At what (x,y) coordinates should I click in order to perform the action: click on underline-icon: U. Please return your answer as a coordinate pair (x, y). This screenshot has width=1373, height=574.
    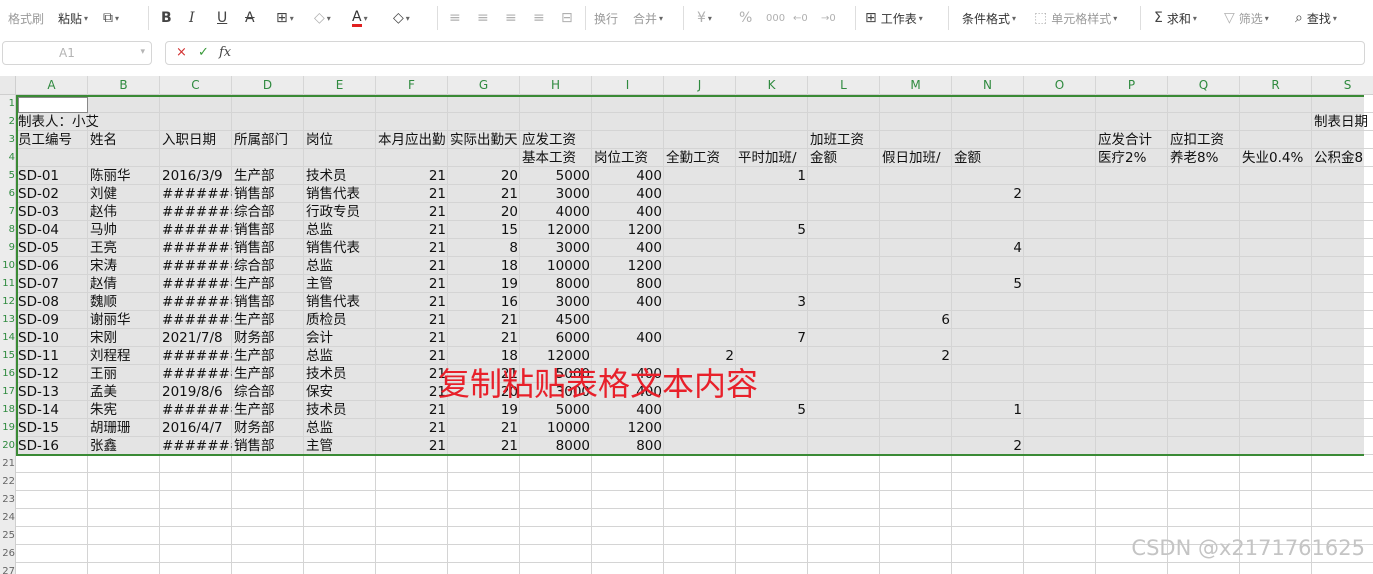
    Looking at the image, I should click on (222, 18).